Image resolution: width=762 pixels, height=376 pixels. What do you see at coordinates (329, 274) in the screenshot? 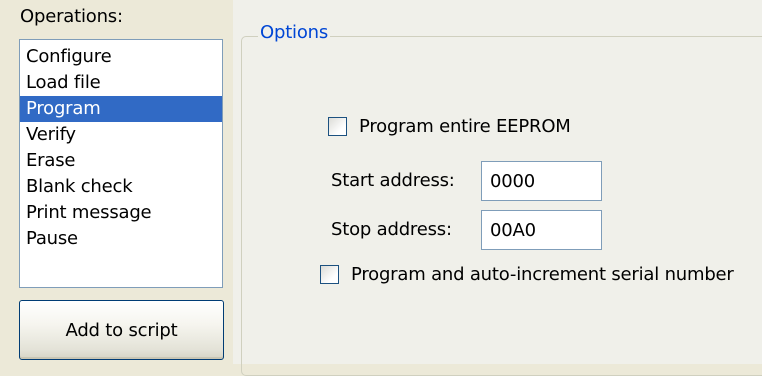
I see `auto-increment-checkbox` at bounding box center [329, 274].